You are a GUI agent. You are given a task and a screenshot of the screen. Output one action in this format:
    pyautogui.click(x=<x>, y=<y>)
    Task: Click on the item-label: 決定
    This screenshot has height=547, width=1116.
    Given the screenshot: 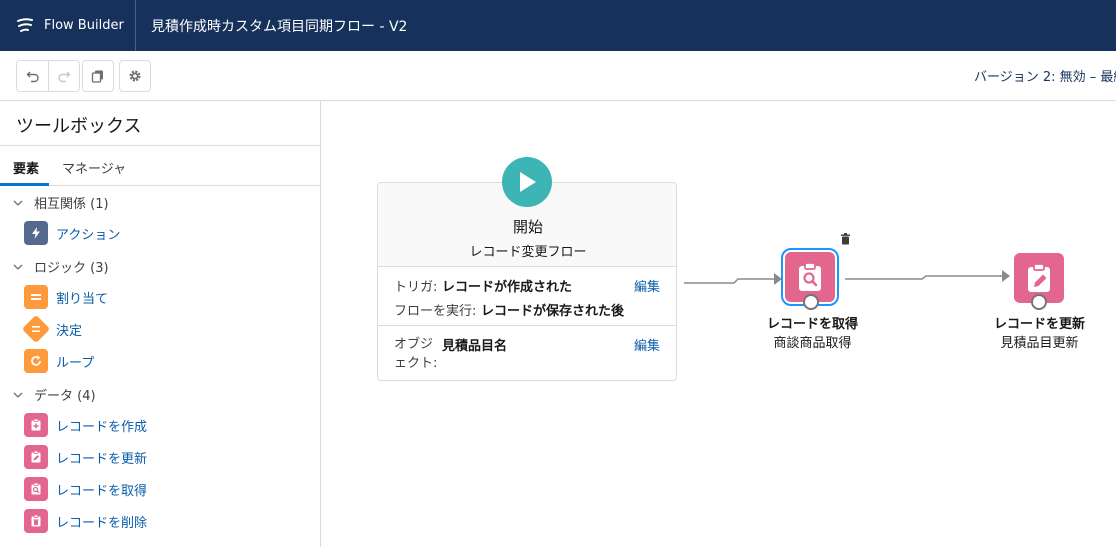 What is the action you would take?
    pyautogui.click(x=69, y=331)
    